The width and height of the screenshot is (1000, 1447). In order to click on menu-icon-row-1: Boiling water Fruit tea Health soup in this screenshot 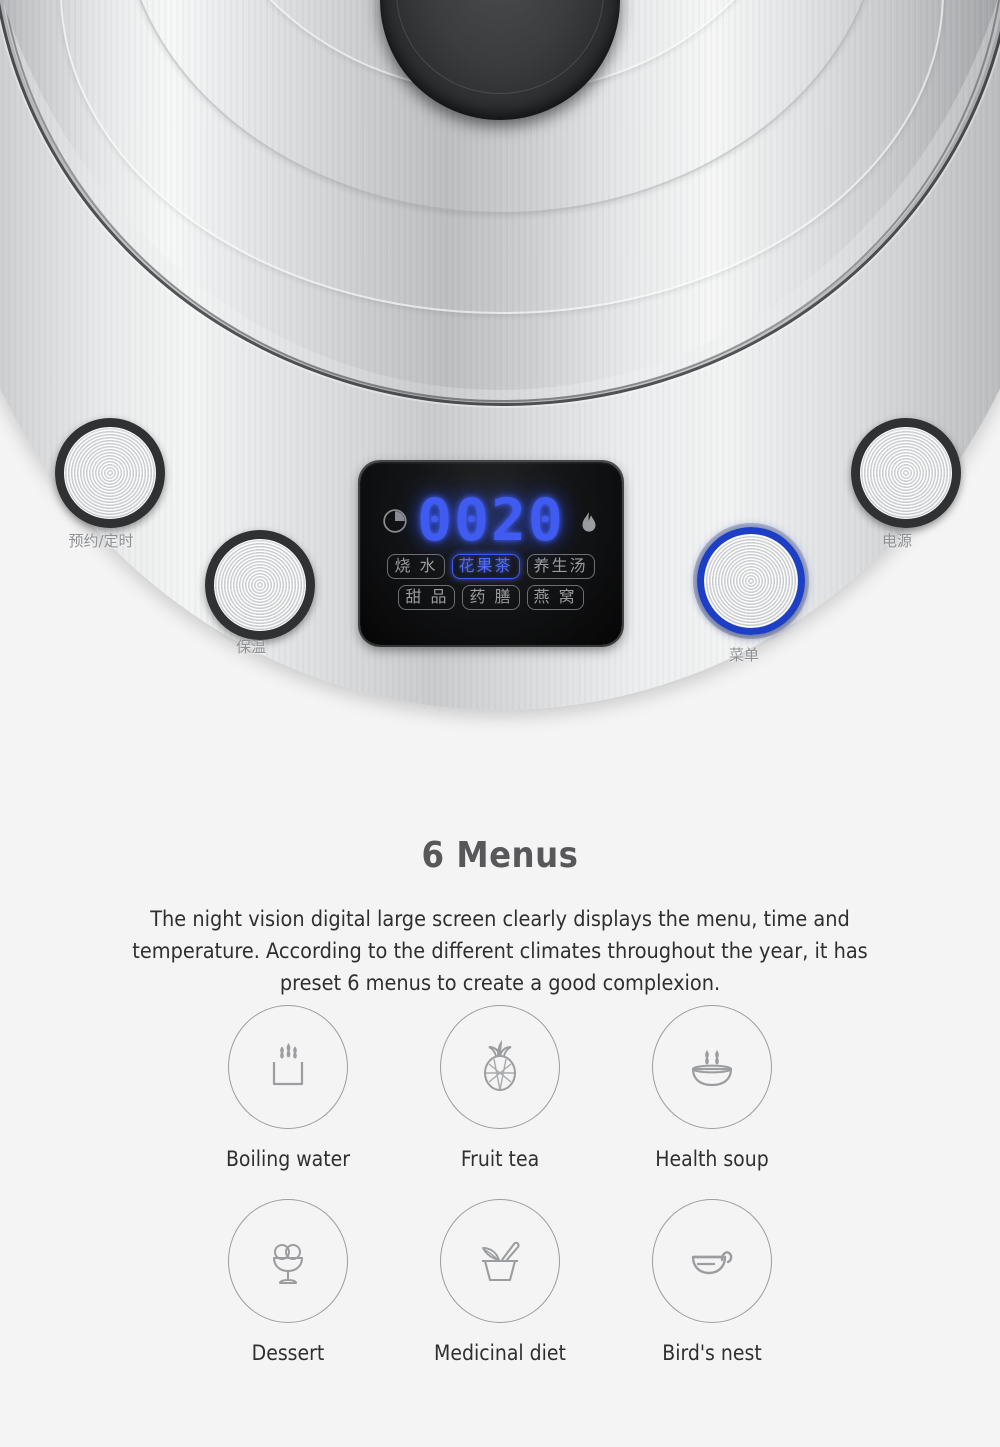, I will do `click(500, 1088)`.